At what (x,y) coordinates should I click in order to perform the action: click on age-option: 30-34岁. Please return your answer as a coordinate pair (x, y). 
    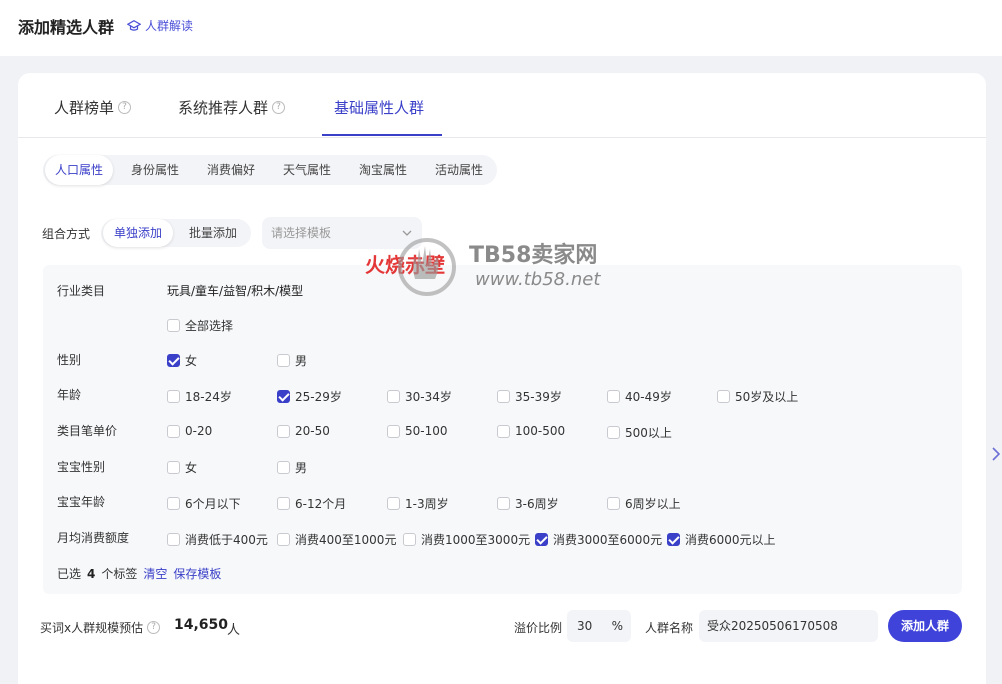
    Looking at the image, I should click on (419, 396).